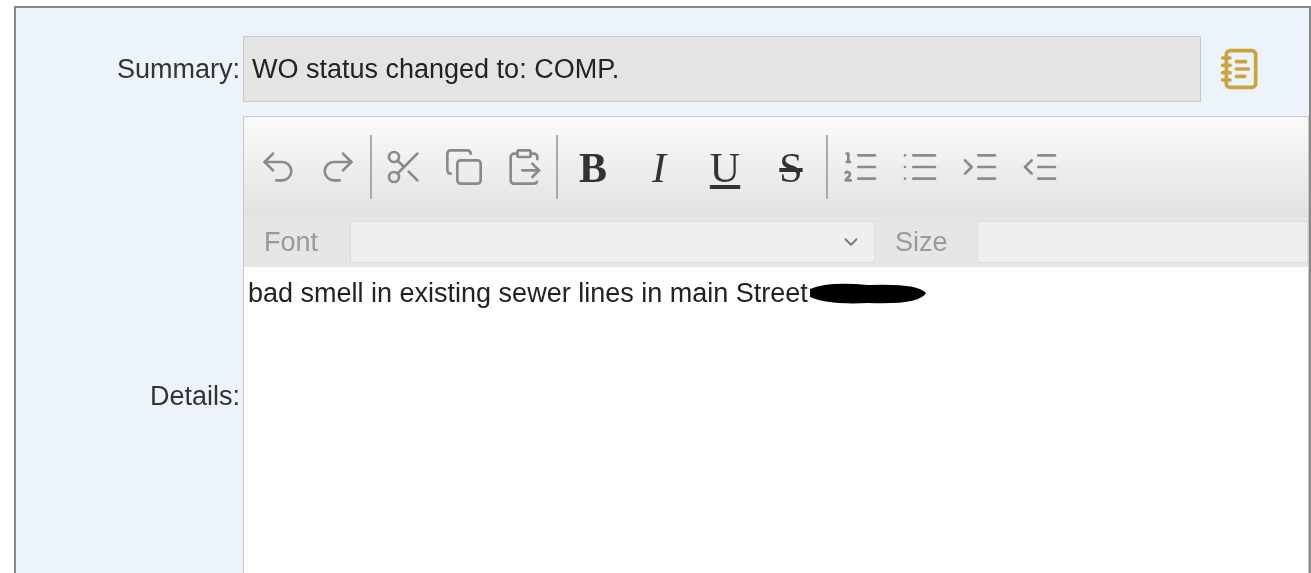 The height and width of the screenshot is (573, 1311). What do you see at coordinates (292, 242) in the screenshot?
I see `font-label: Font` at bounding box center [292, 242].